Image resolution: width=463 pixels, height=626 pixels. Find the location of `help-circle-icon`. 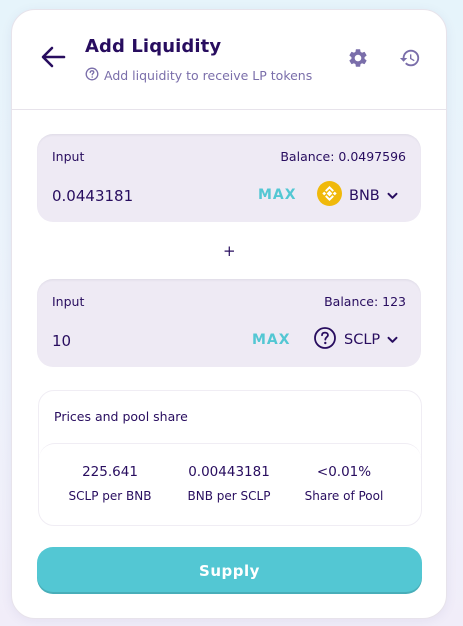

help-circle-icon is located at coordinates (92, 75).